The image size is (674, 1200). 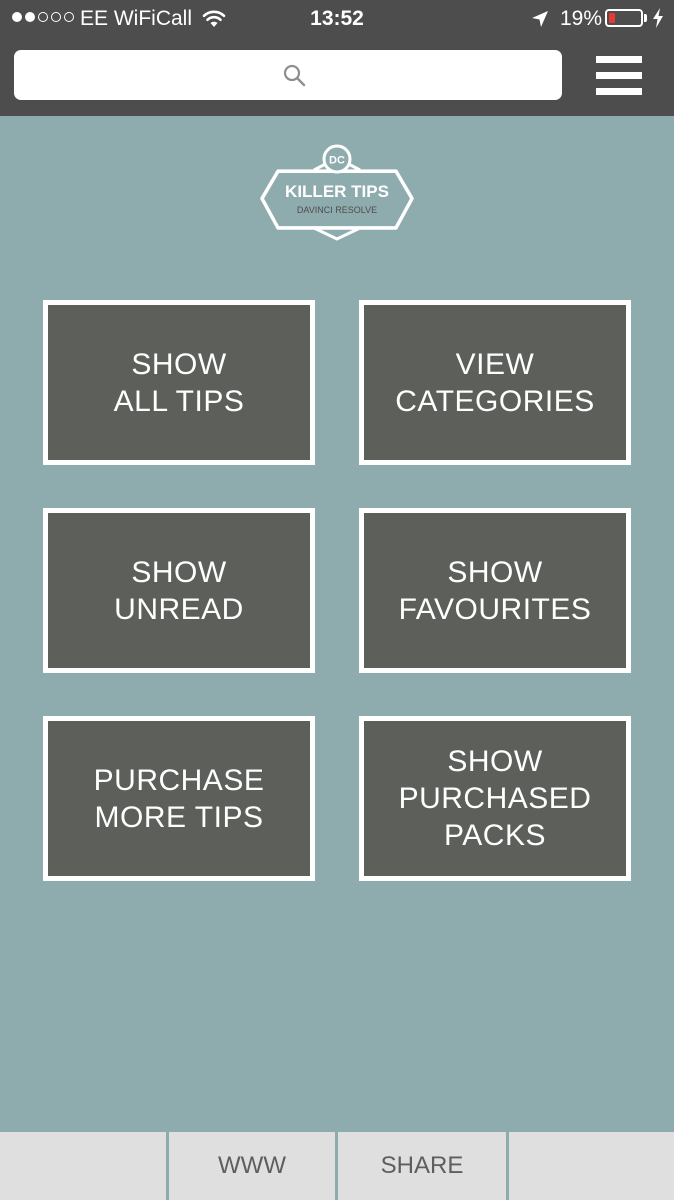 What do you see at coordinates (591, 1166) in the screenshot?
I see `tab-blank-right` at bounding box center [591, 1166].